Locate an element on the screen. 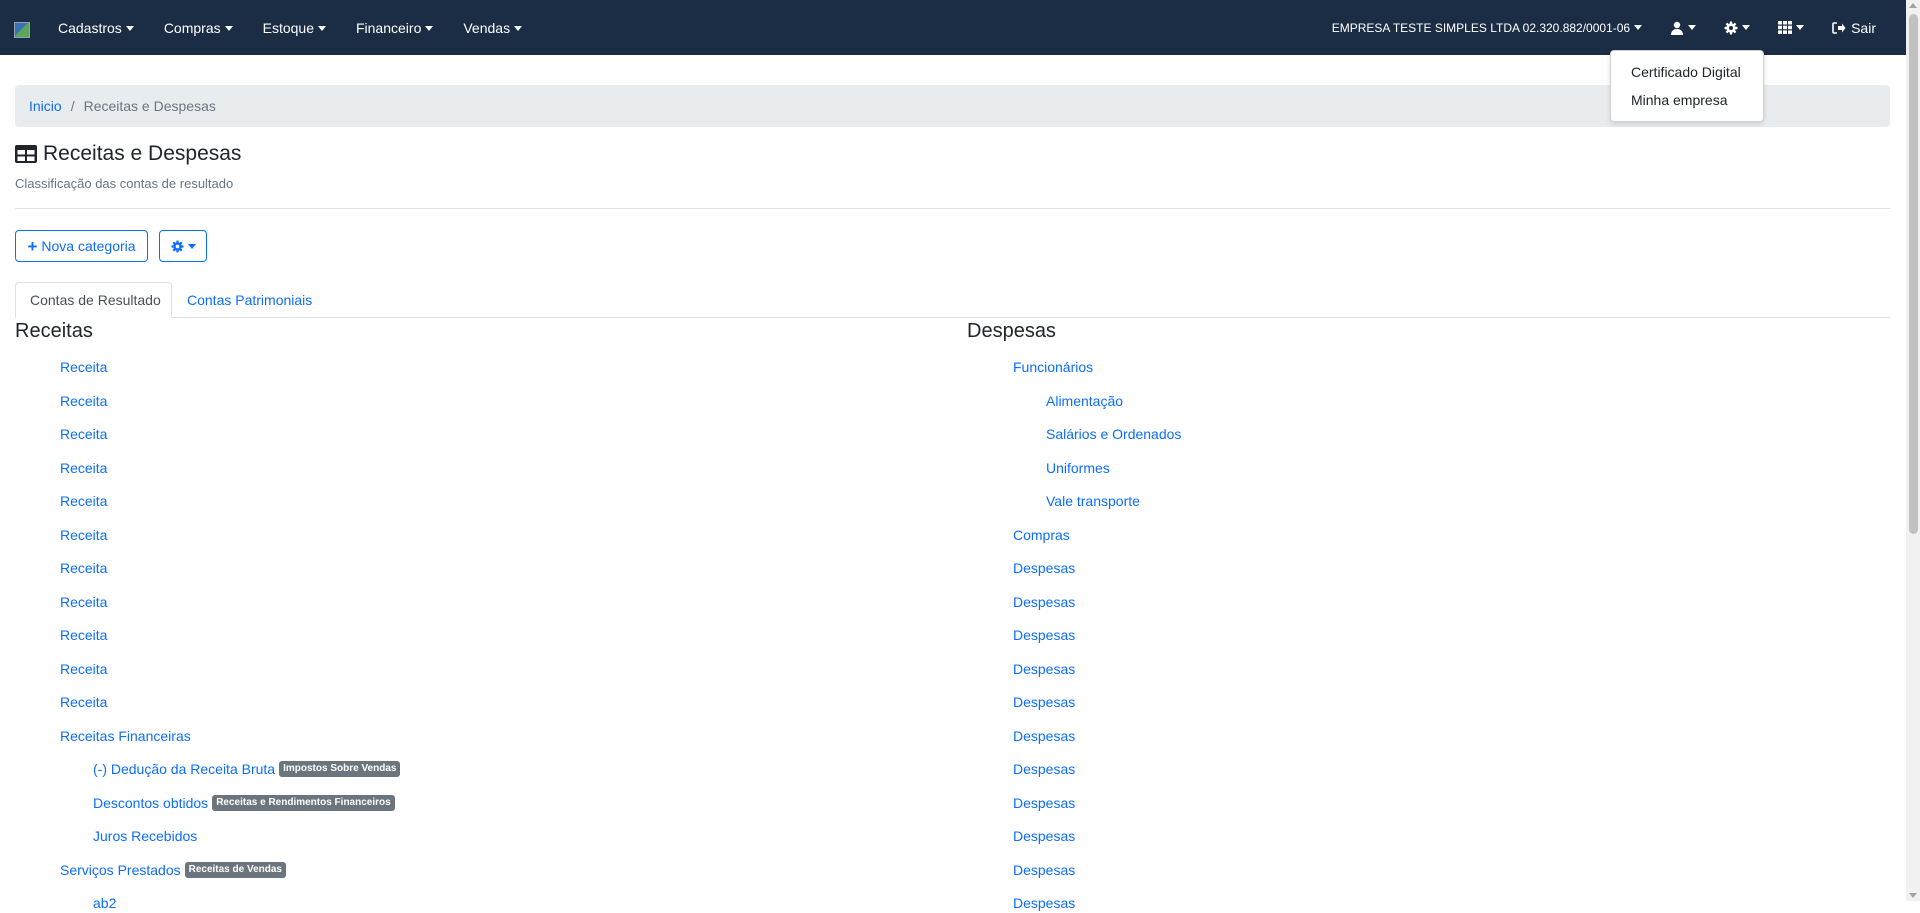  scroll-up-arrow-icon is located at coordinates (1913, 5).